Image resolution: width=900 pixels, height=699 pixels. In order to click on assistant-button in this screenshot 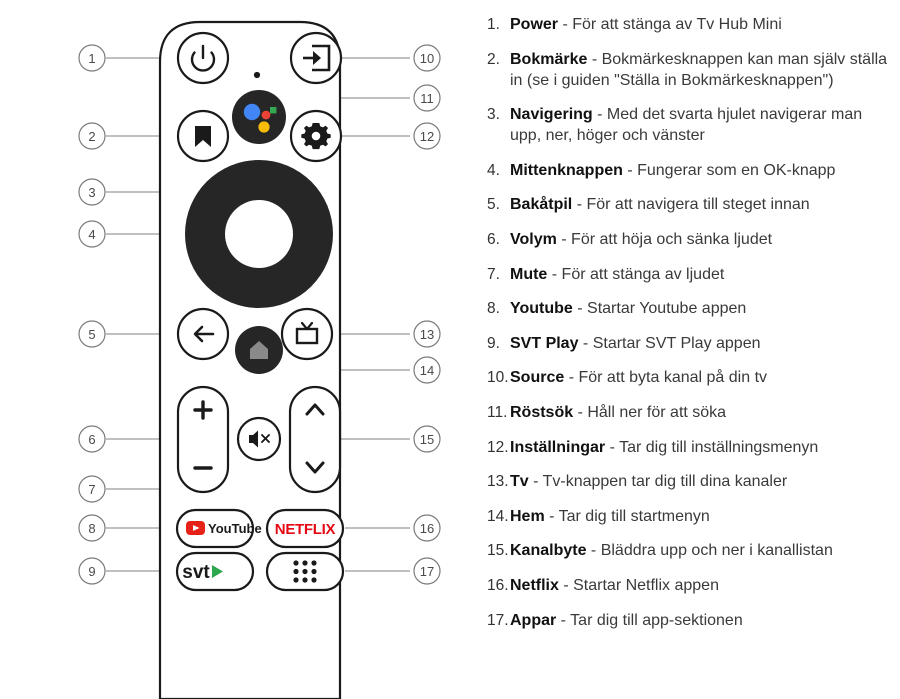, I will do `click(259, 117)`.